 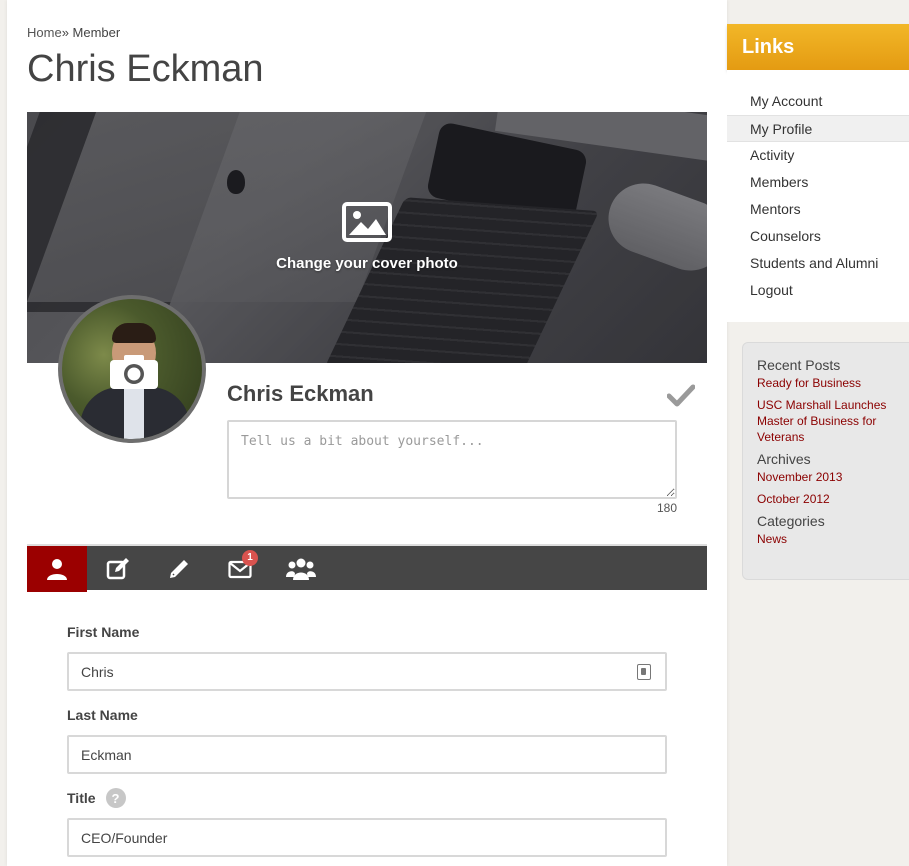 I want to click on tab-messages: 1, so click(x=239, y=569).